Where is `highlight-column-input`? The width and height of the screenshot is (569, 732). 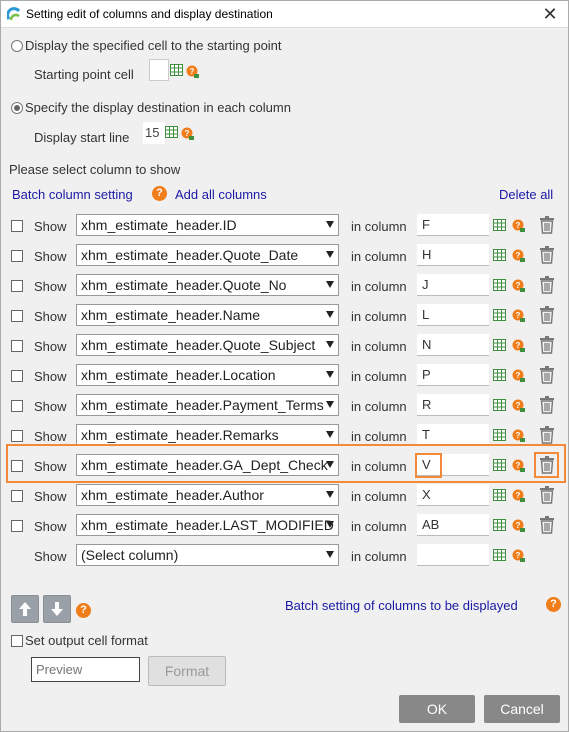 highlight-column-input is located at coordinates (428, 465).